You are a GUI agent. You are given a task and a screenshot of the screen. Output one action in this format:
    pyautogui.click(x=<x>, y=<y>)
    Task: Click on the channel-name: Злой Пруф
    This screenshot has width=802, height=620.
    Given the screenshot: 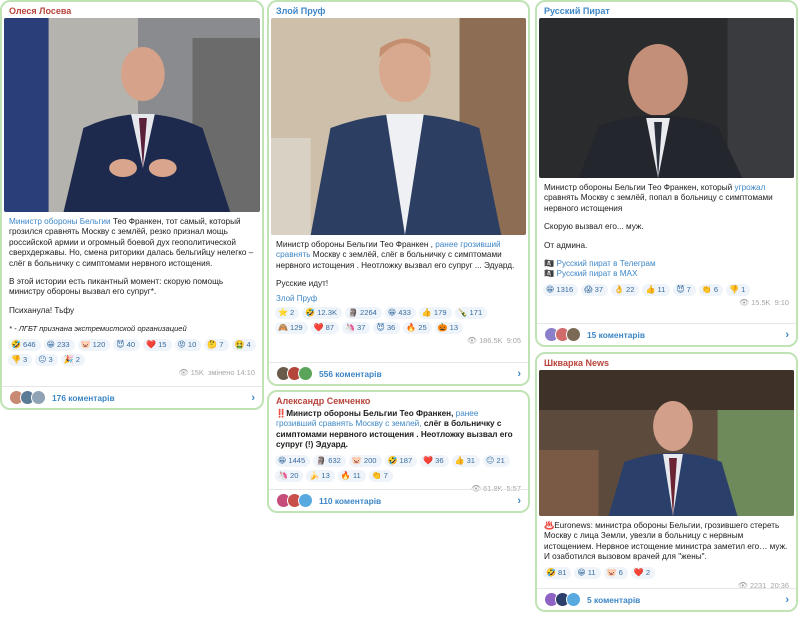 What is the action you would take?
    pyautogui.click(x=398, y=10)
    